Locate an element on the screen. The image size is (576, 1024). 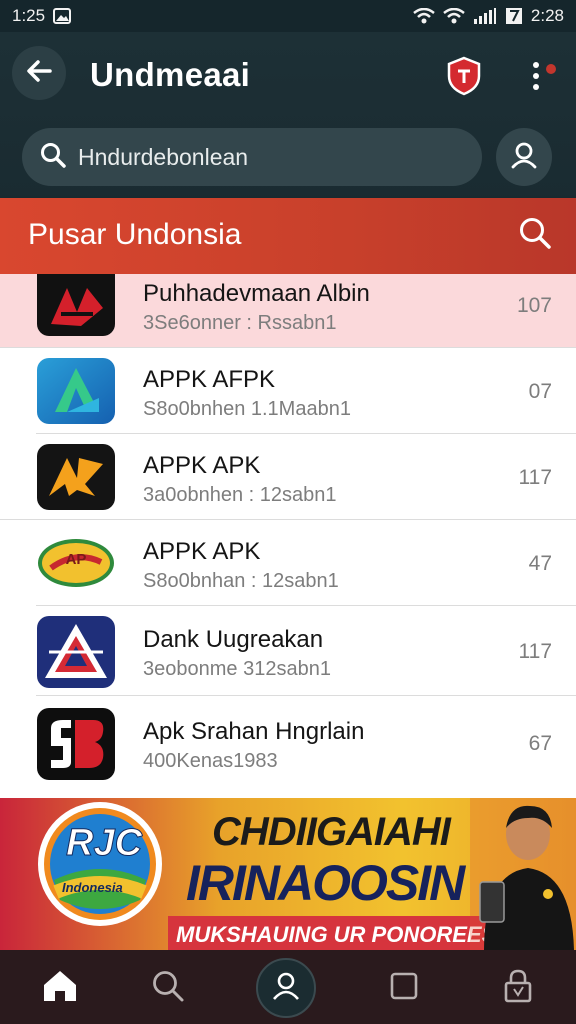
banner-headline-secondary: IRINAOOSIN is located at coordinates (325, 883).